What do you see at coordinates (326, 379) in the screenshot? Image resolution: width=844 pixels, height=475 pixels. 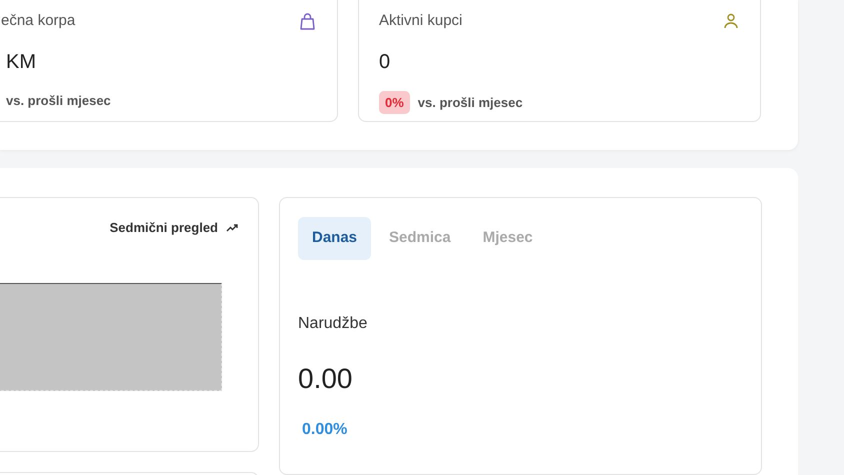 I see `metric-value: 0.00` at bounding box center [326, 379].